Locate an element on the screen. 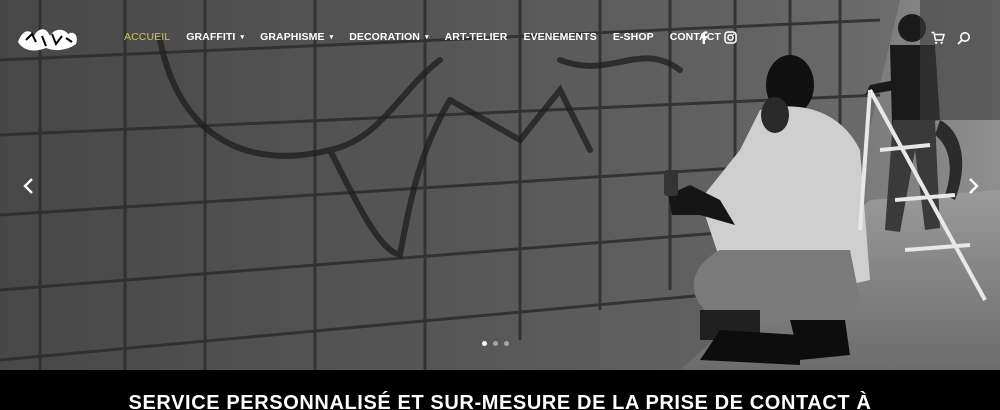 The height and width of the screenshot is (410, 1000). slider-pagination is located at coordinates (495, 343).